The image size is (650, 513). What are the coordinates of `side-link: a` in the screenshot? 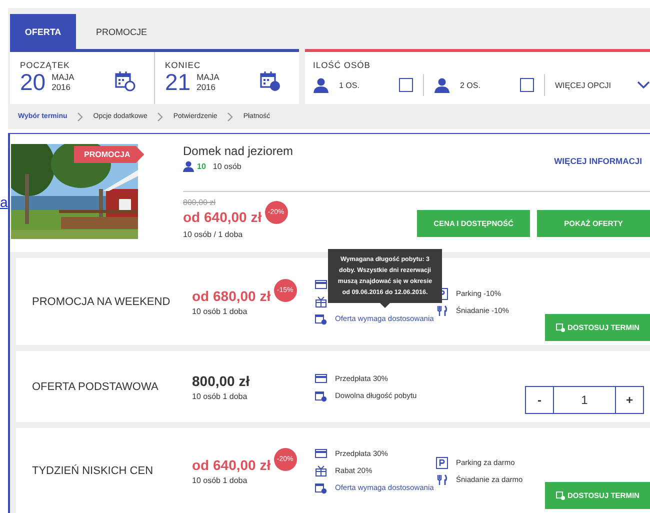 It's located at (4, 202).